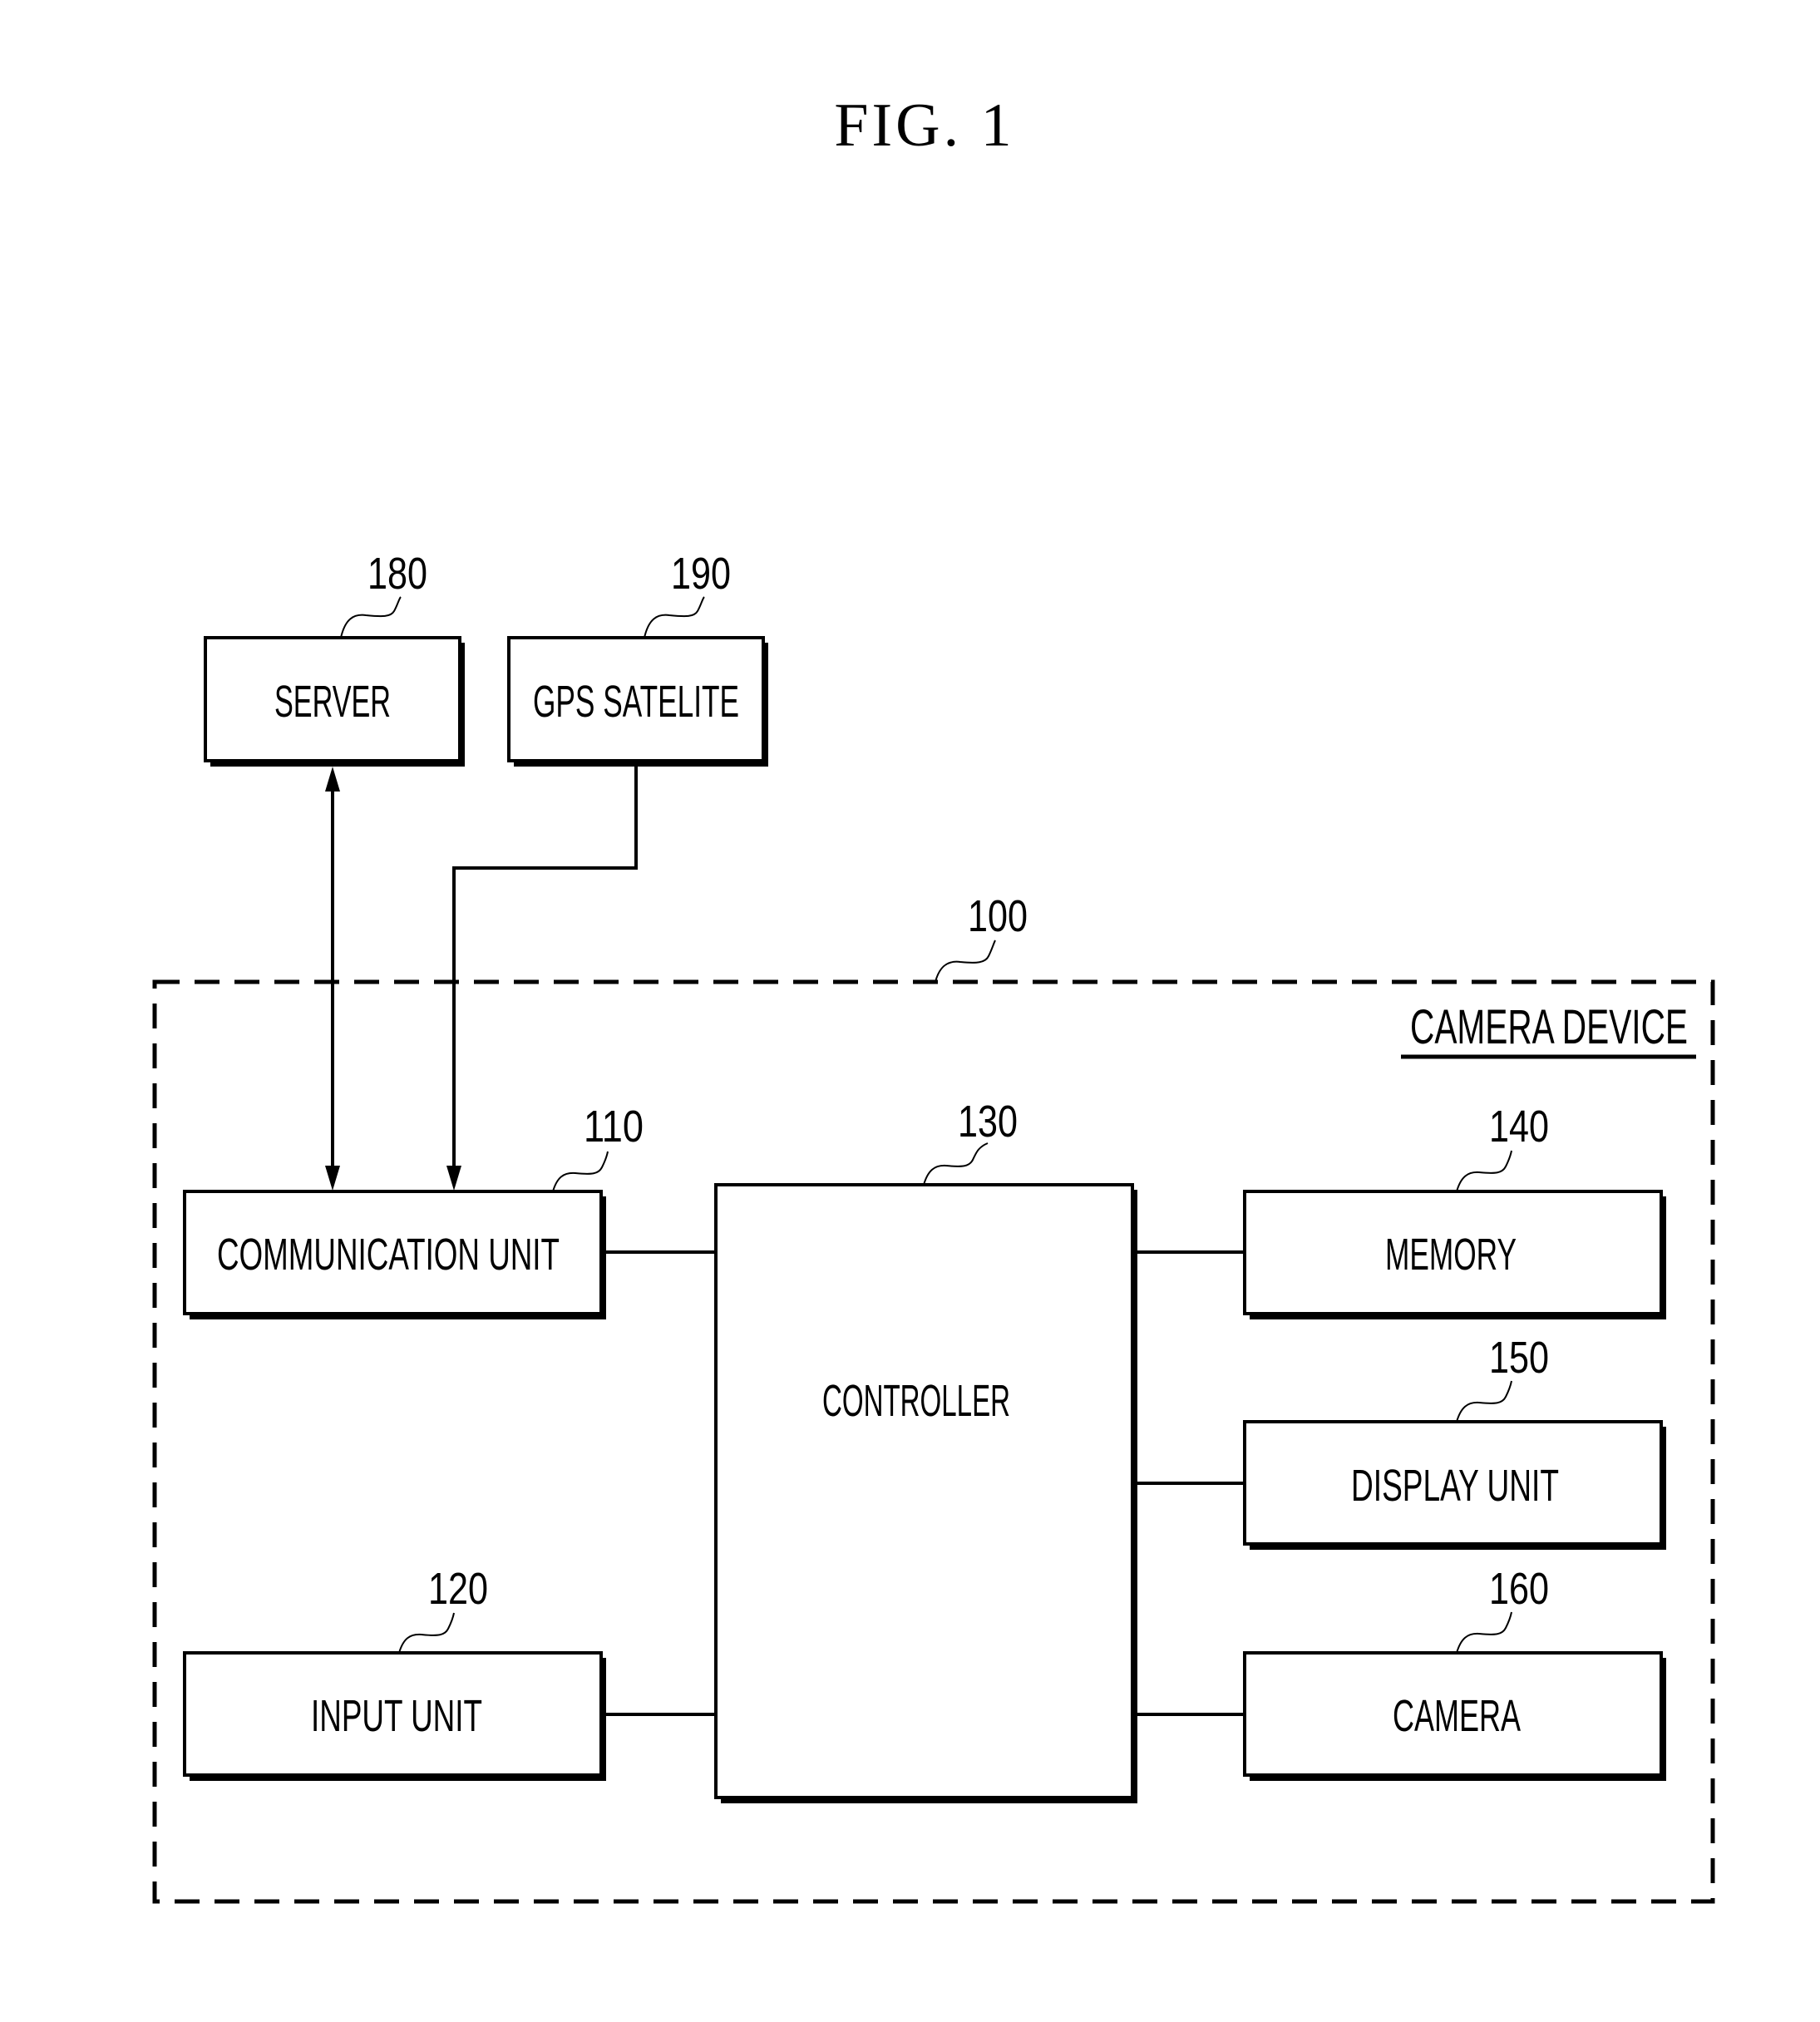  Describe the element at coordinates (1484, 1171) in the screenshot. I see `memory-leader-line` at that location.